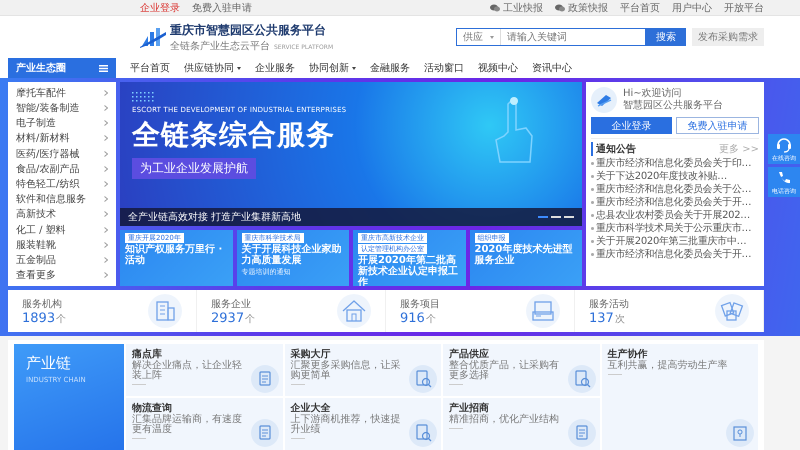  I want to click on publish-button: 发布采购需求, so click(728, 37).